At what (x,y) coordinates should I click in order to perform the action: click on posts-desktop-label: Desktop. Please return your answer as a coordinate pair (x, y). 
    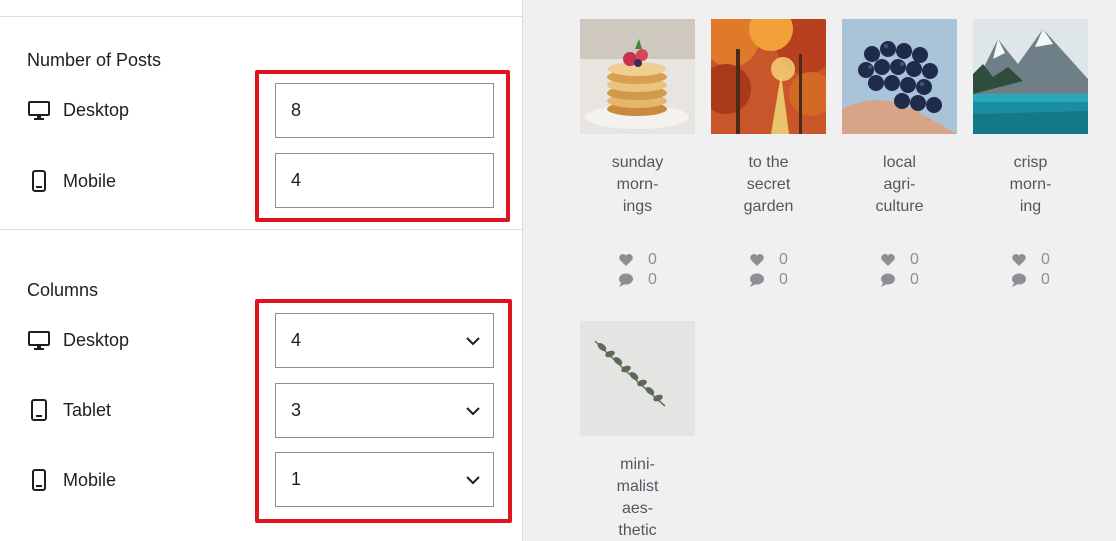
    Looking at the image, I should click on (78, 110).